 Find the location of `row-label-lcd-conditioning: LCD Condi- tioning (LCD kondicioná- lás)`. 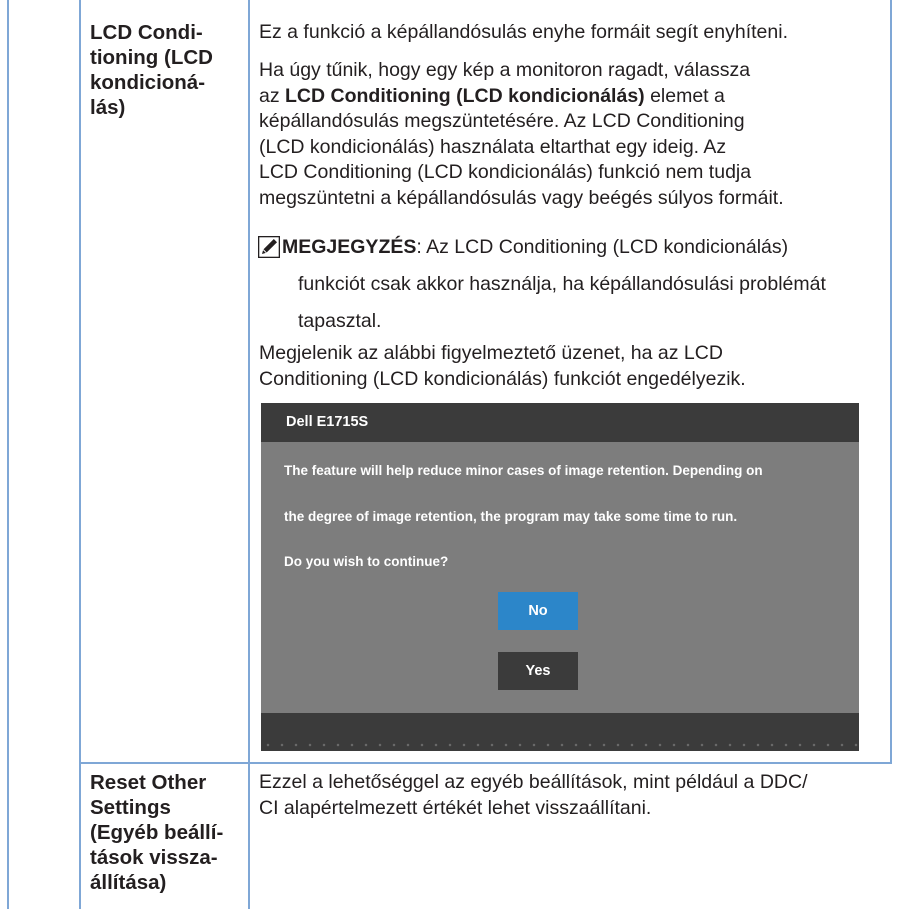

row-label-lcd-conditioning: LCD Condi- tioning (LCD kondicioná- lás) is located at coordinates (151, 70).